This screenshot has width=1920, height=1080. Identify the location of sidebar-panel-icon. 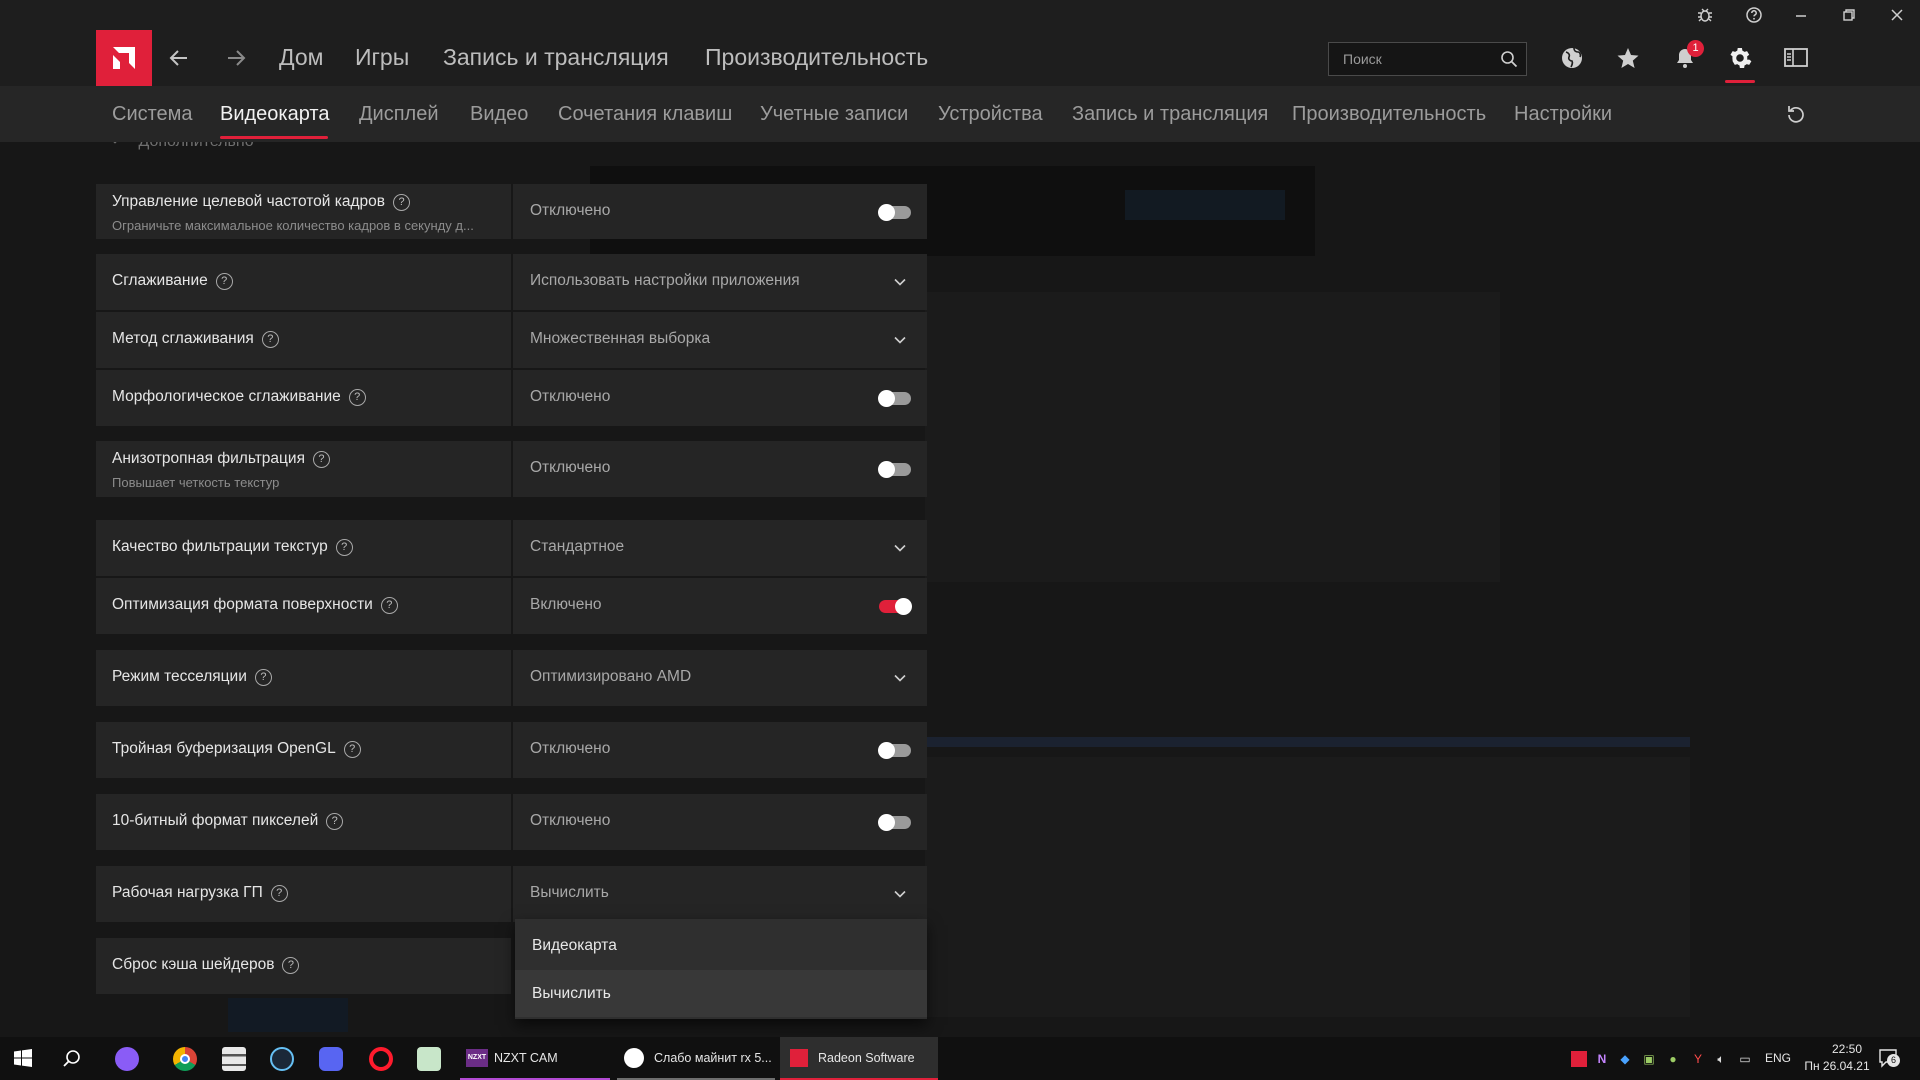
(1796, 58).